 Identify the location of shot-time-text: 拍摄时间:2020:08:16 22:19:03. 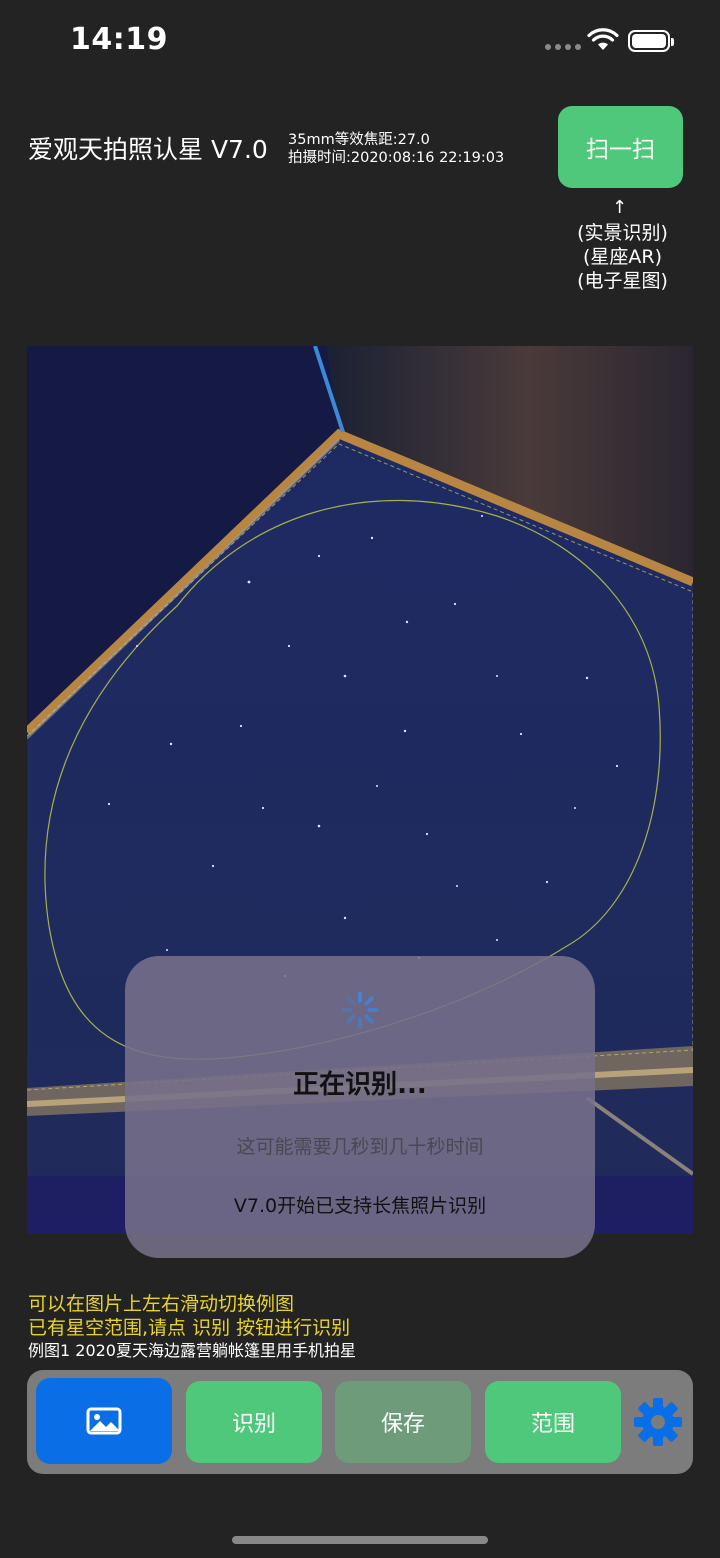
(396, 158).